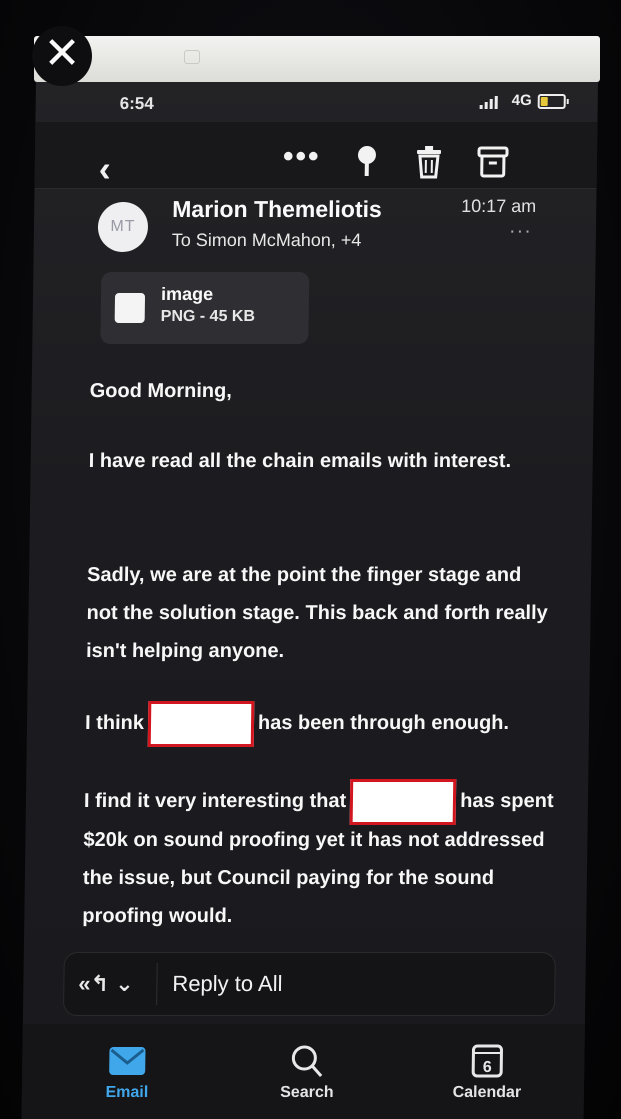  Describe the element at coordinates (136, 103) in the screenshot. I see `status-time: 6:54` at that location.